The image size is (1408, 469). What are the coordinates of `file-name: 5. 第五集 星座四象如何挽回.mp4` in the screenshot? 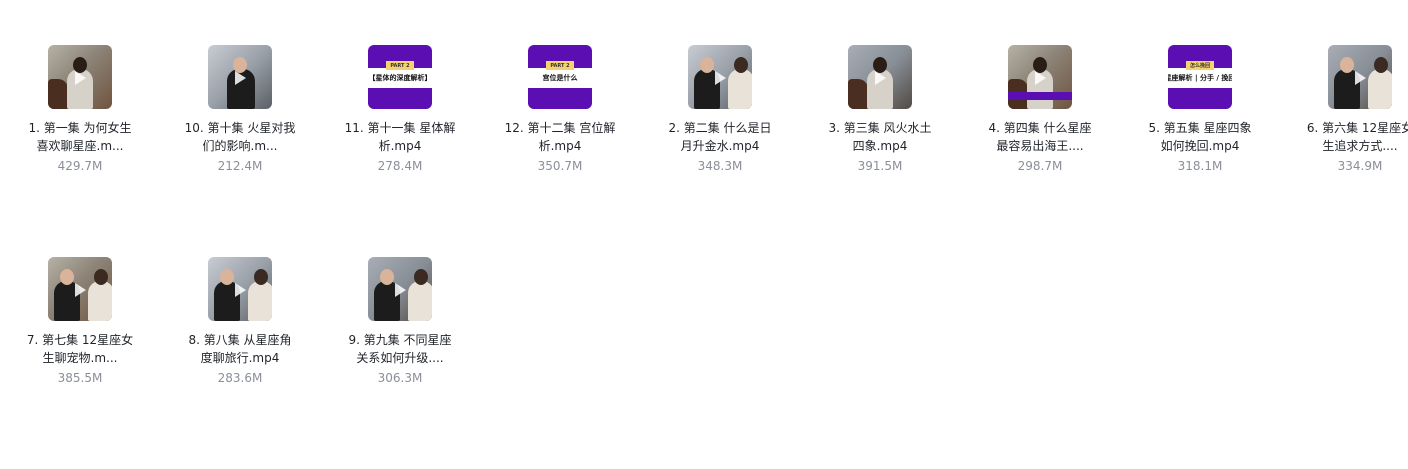 It's located at (1200, 137).